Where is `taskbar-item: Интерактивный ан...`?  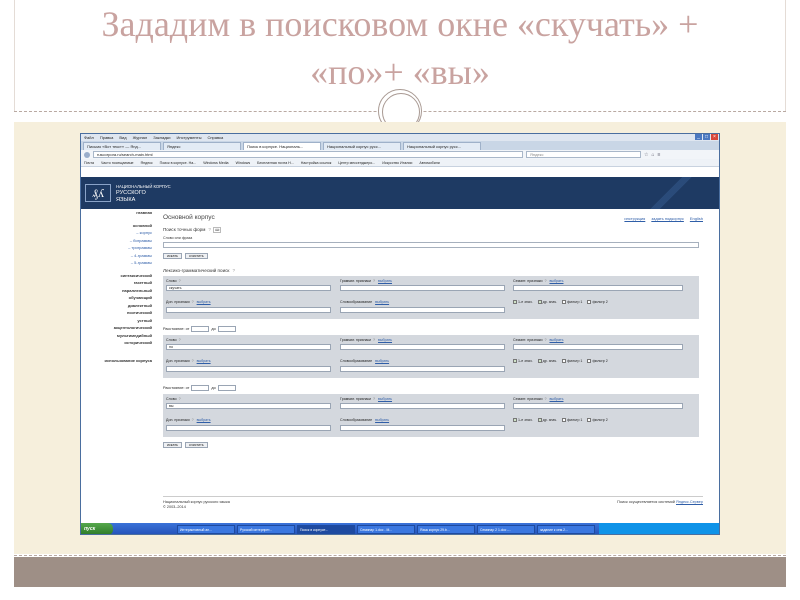 taskbar-item: Интерактивный ан... is located at coordinates (206, 529).